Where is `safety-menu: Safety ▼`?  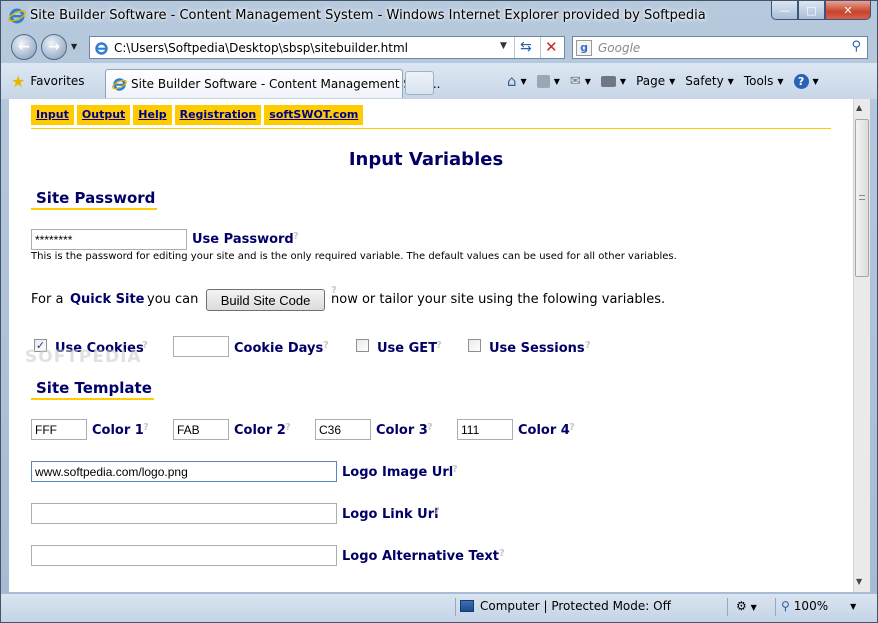
safety-menu: Safety ▼ is located at coordinates (709, 81).